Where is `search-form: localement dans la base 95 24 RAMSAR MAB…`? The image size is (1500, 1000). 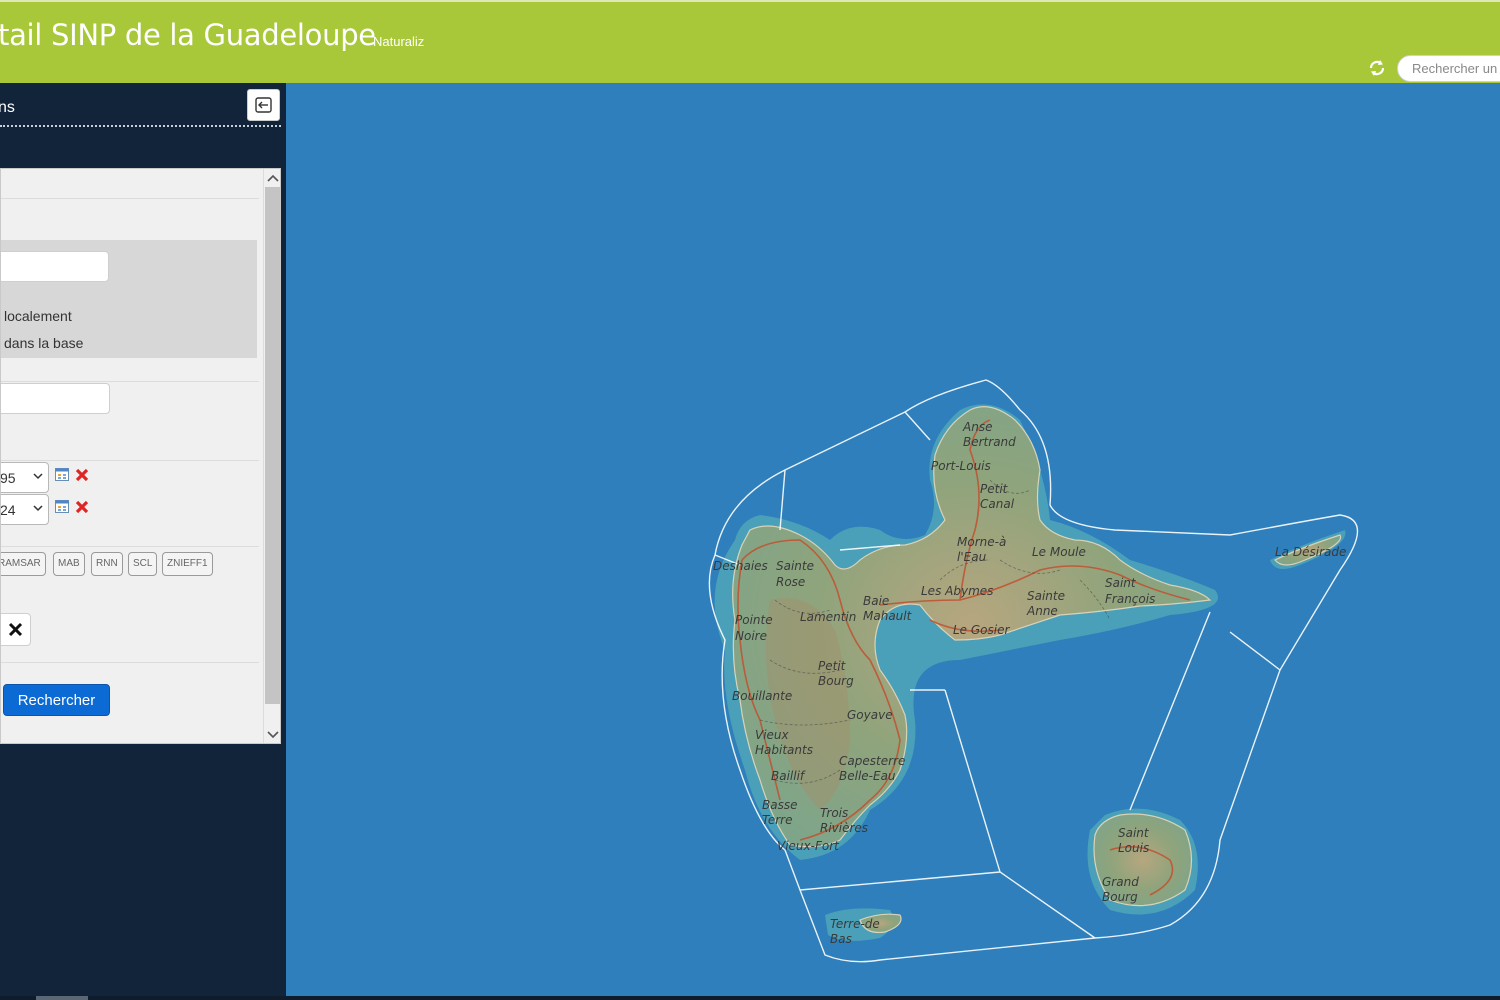
search-form: localement dans la base 95 24 RAMSAR MAB… is located at coordinates (140, 456).